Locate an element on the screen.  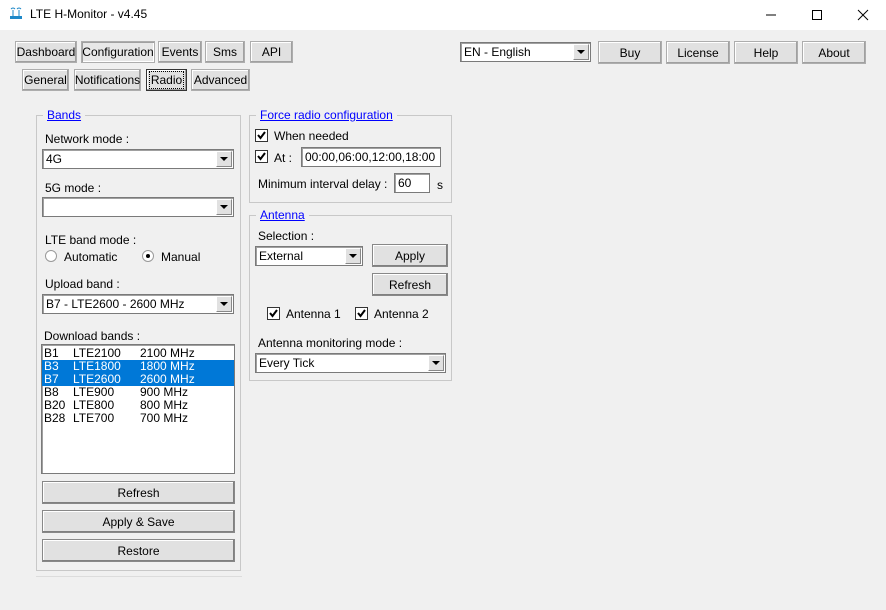
close-icon is located at coordinates (863, 15).